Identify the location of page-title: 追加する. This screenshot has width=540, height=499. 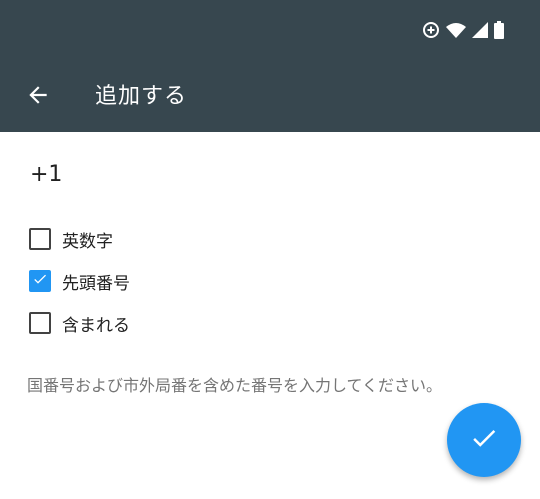
(141, 96).